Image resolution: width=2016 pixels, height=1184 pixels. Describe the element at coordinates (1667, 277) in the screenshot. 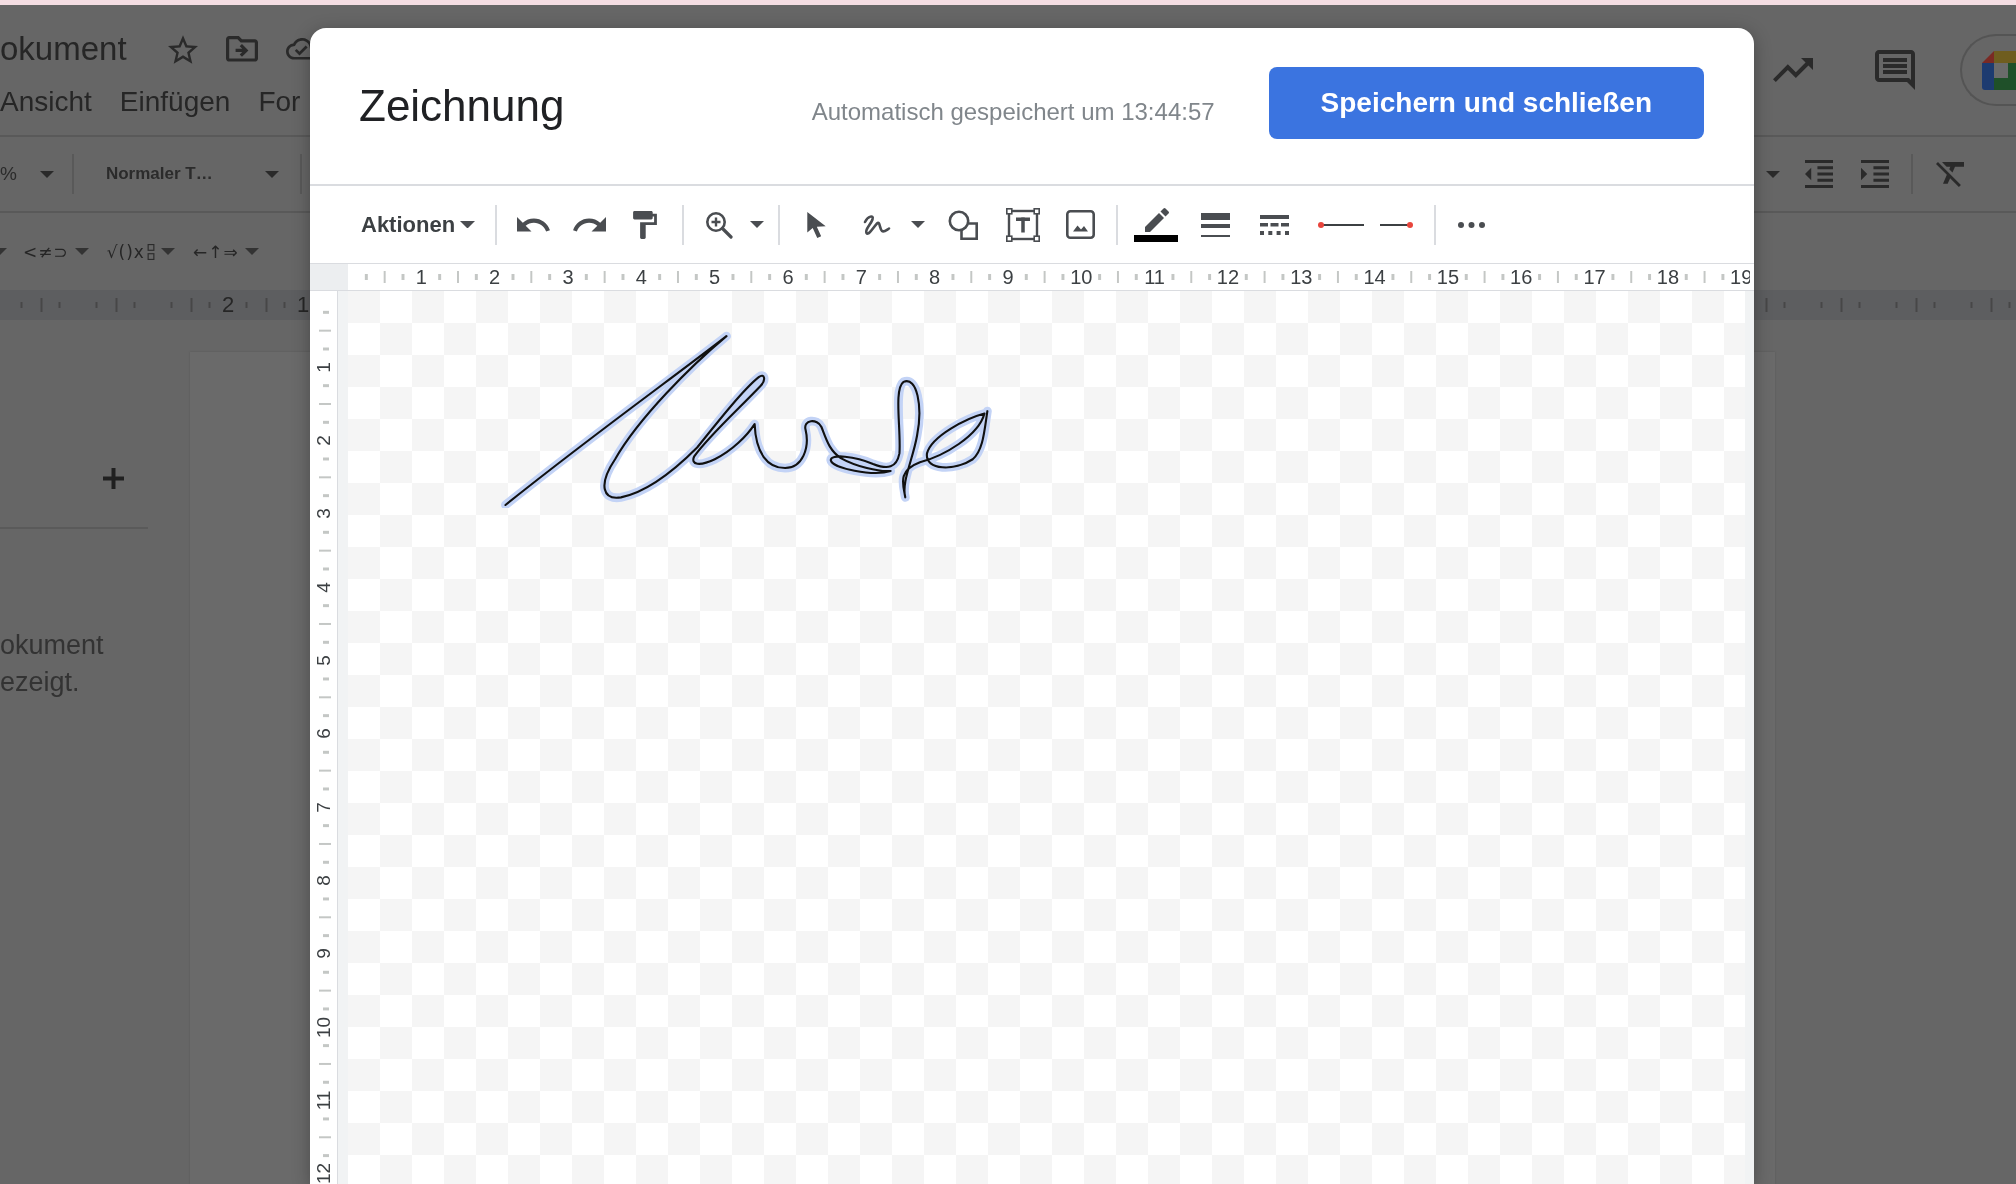

I see `ruler-number: 18` at that location.